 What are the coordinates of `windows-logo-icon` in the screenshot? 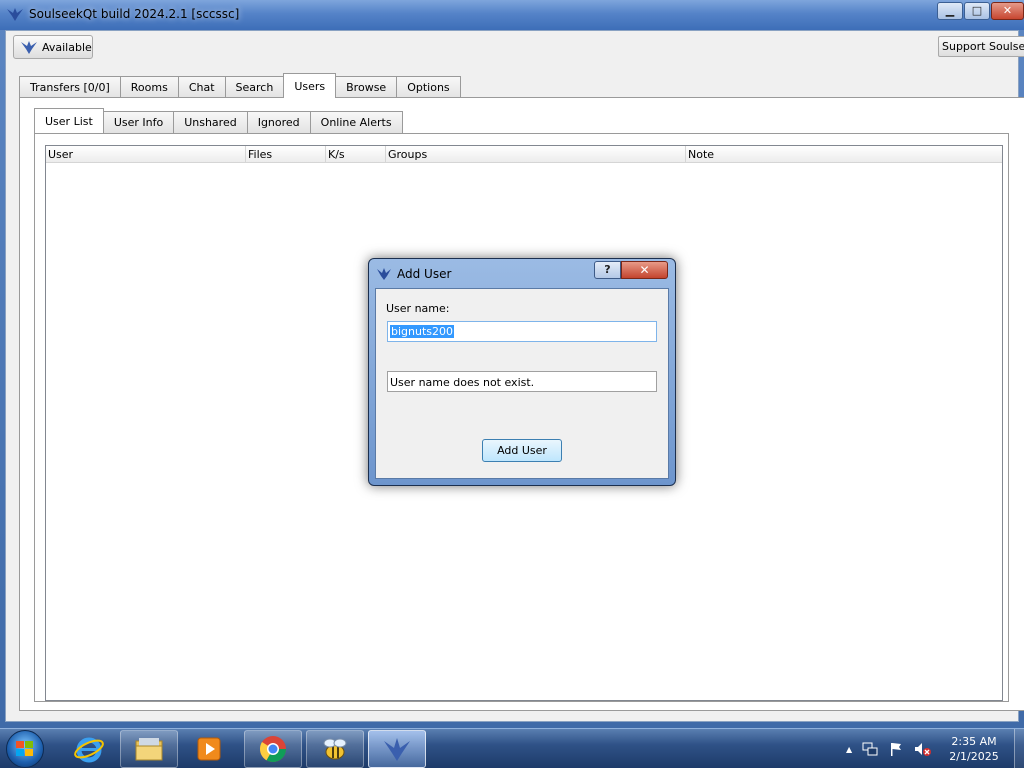 It's located at (24, 748).